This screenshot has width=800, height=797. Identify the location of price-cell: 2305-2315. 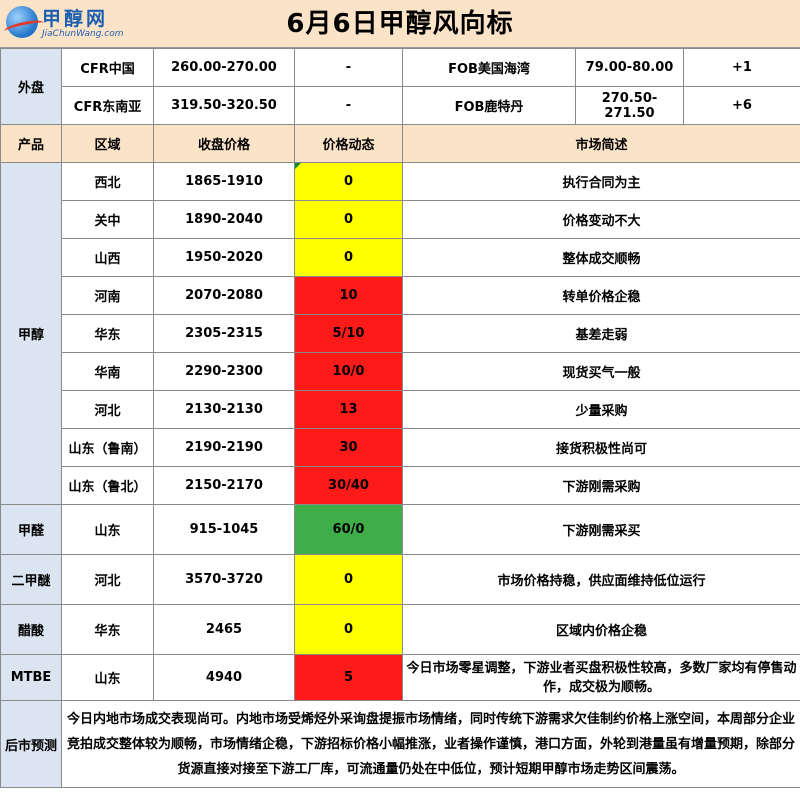
(224, 333).